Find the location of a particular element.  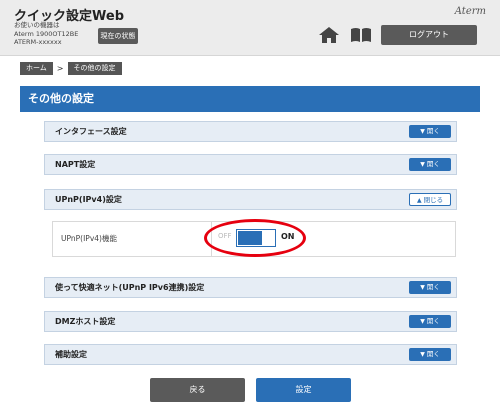

upnp-function-label: UPnP(IPv4)機能 is located at coordinates (89, 238).